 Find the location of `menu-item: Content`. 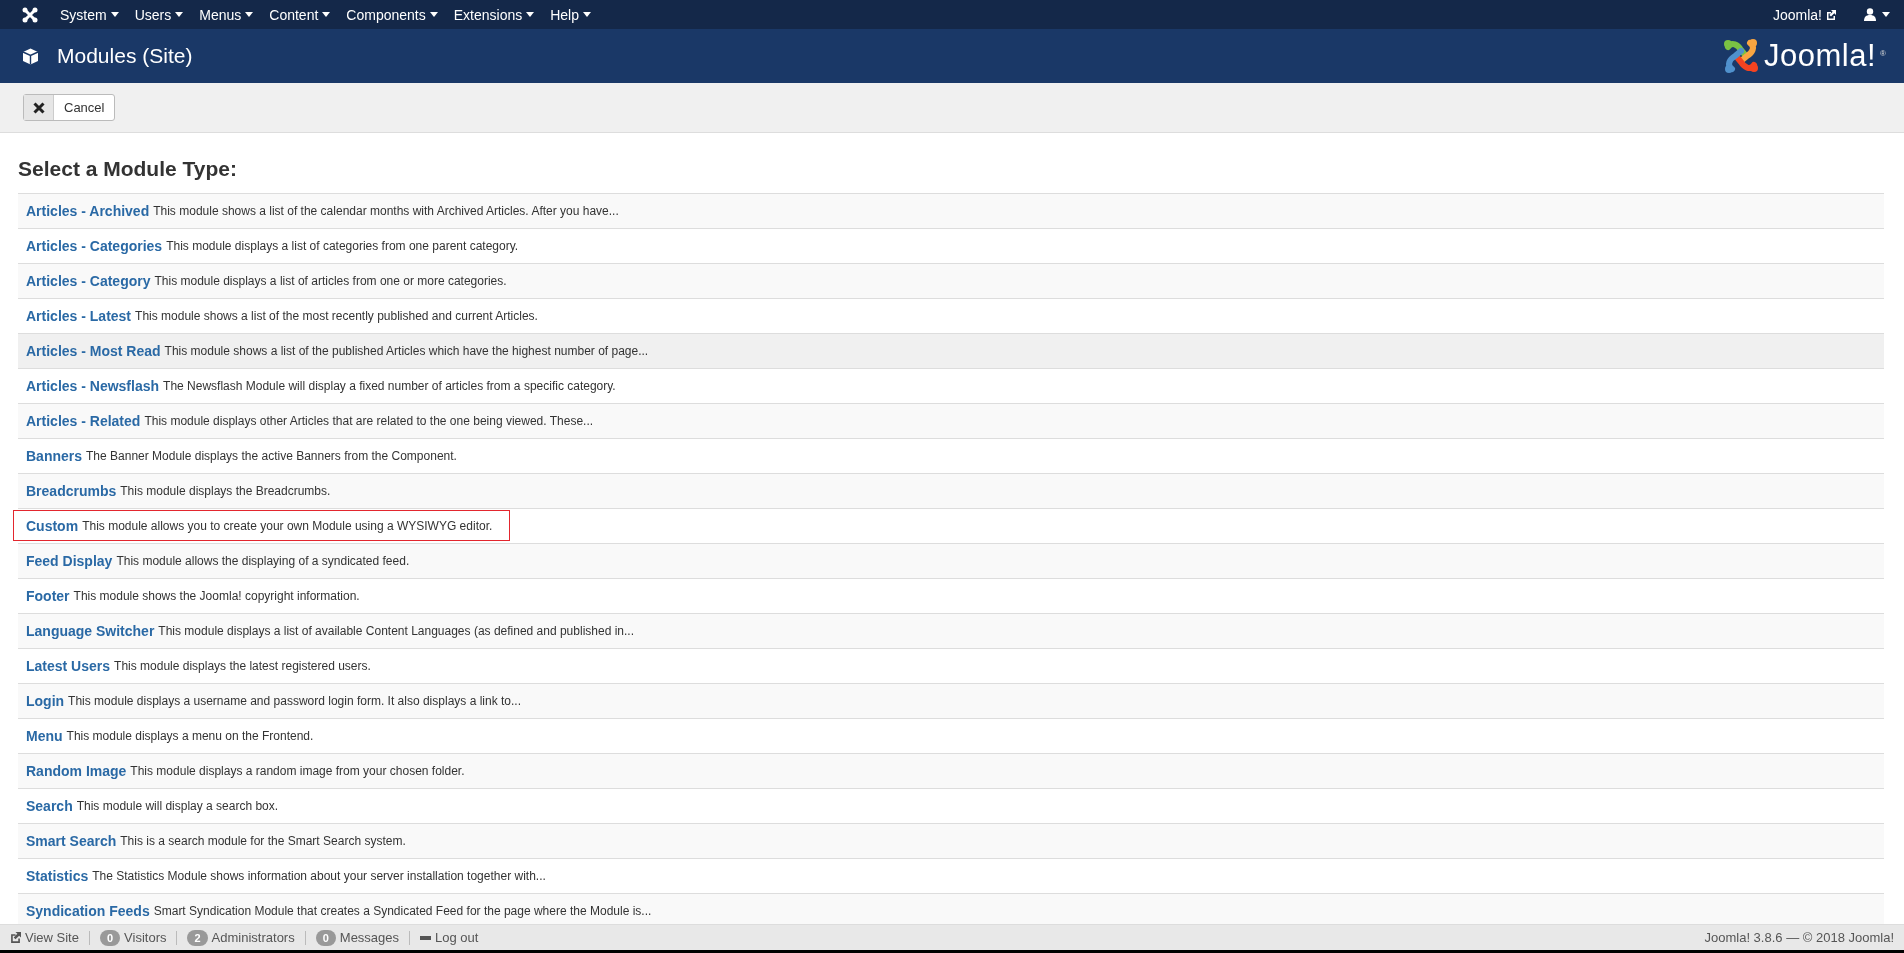

menu-item: Content is located at coordinates (300, 14).